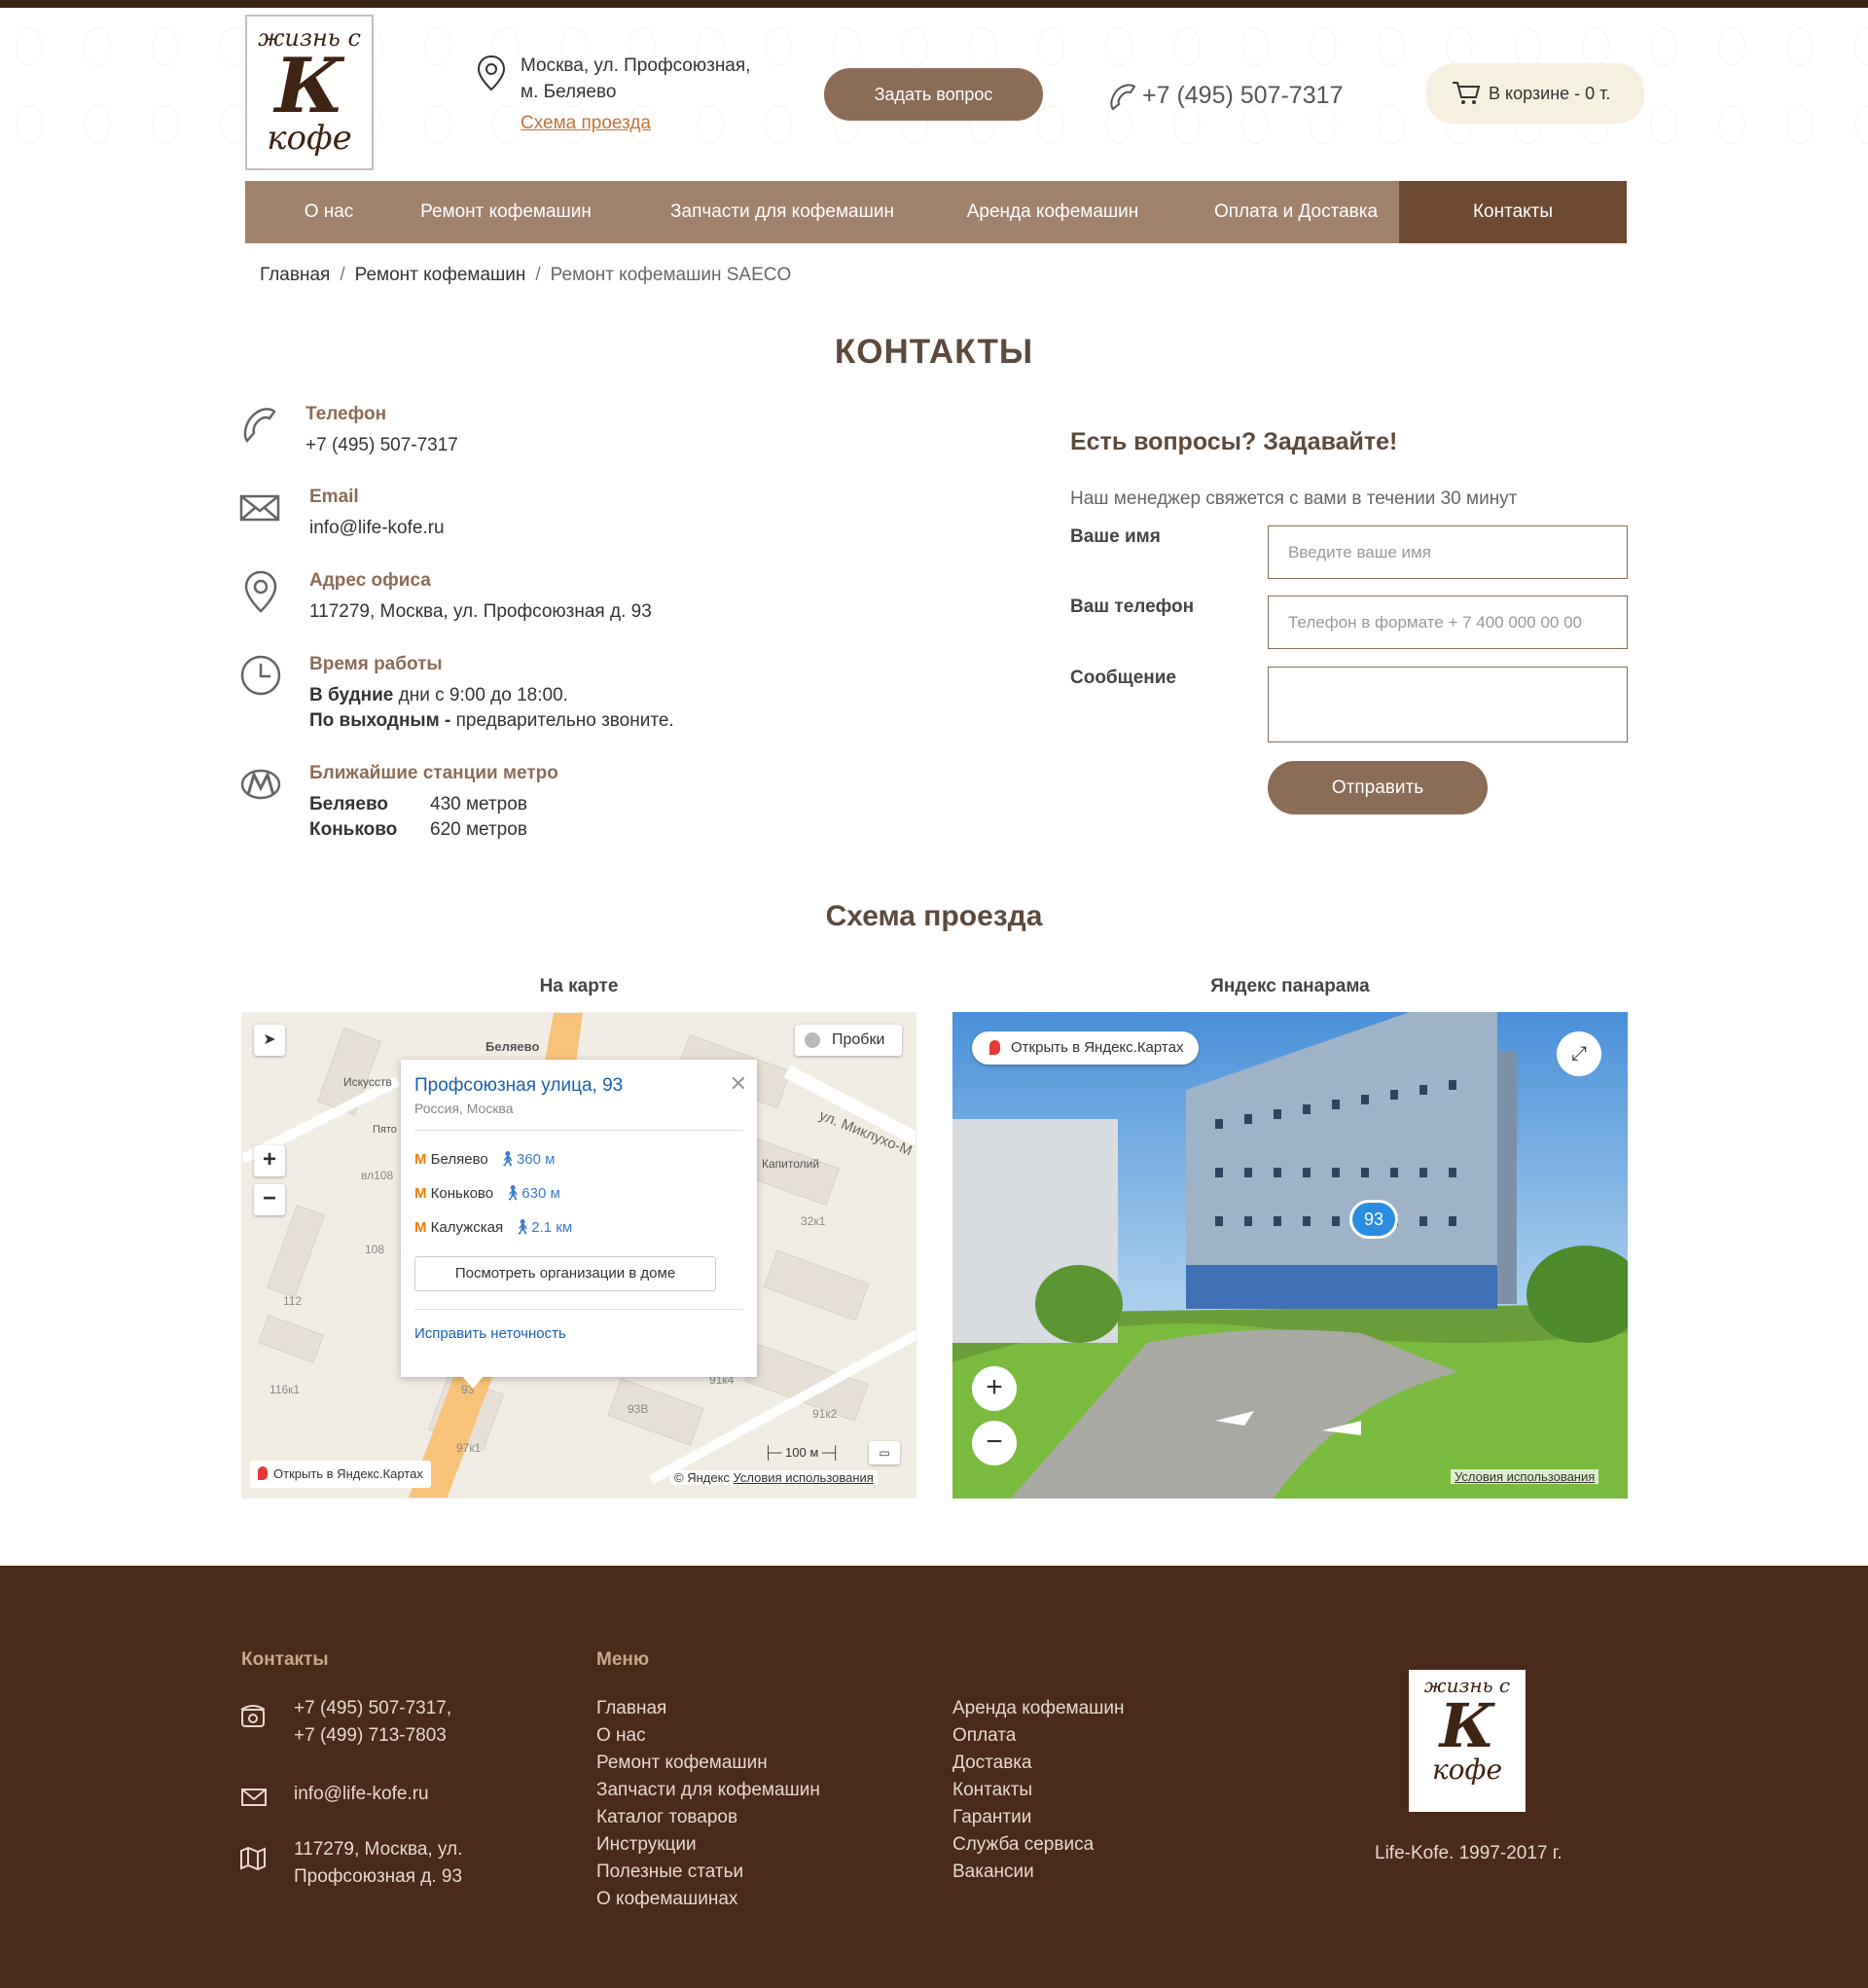 This screenshot has height=1988, width=1868. I want to click on contact-phone-value: +7 (495) 507-7317, so click(381, 445).